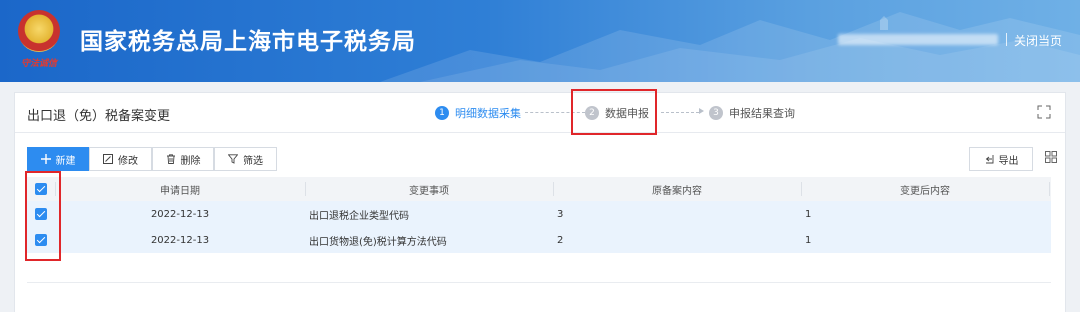 Image resolution: width=1080 pixels, height=312 pixels. What do you see at coordinates (539, 214) in the screenshot?
I see `table-row: 2022-12-13 出口退税企业类型代码 3 1` at bounding box center [539, 214].